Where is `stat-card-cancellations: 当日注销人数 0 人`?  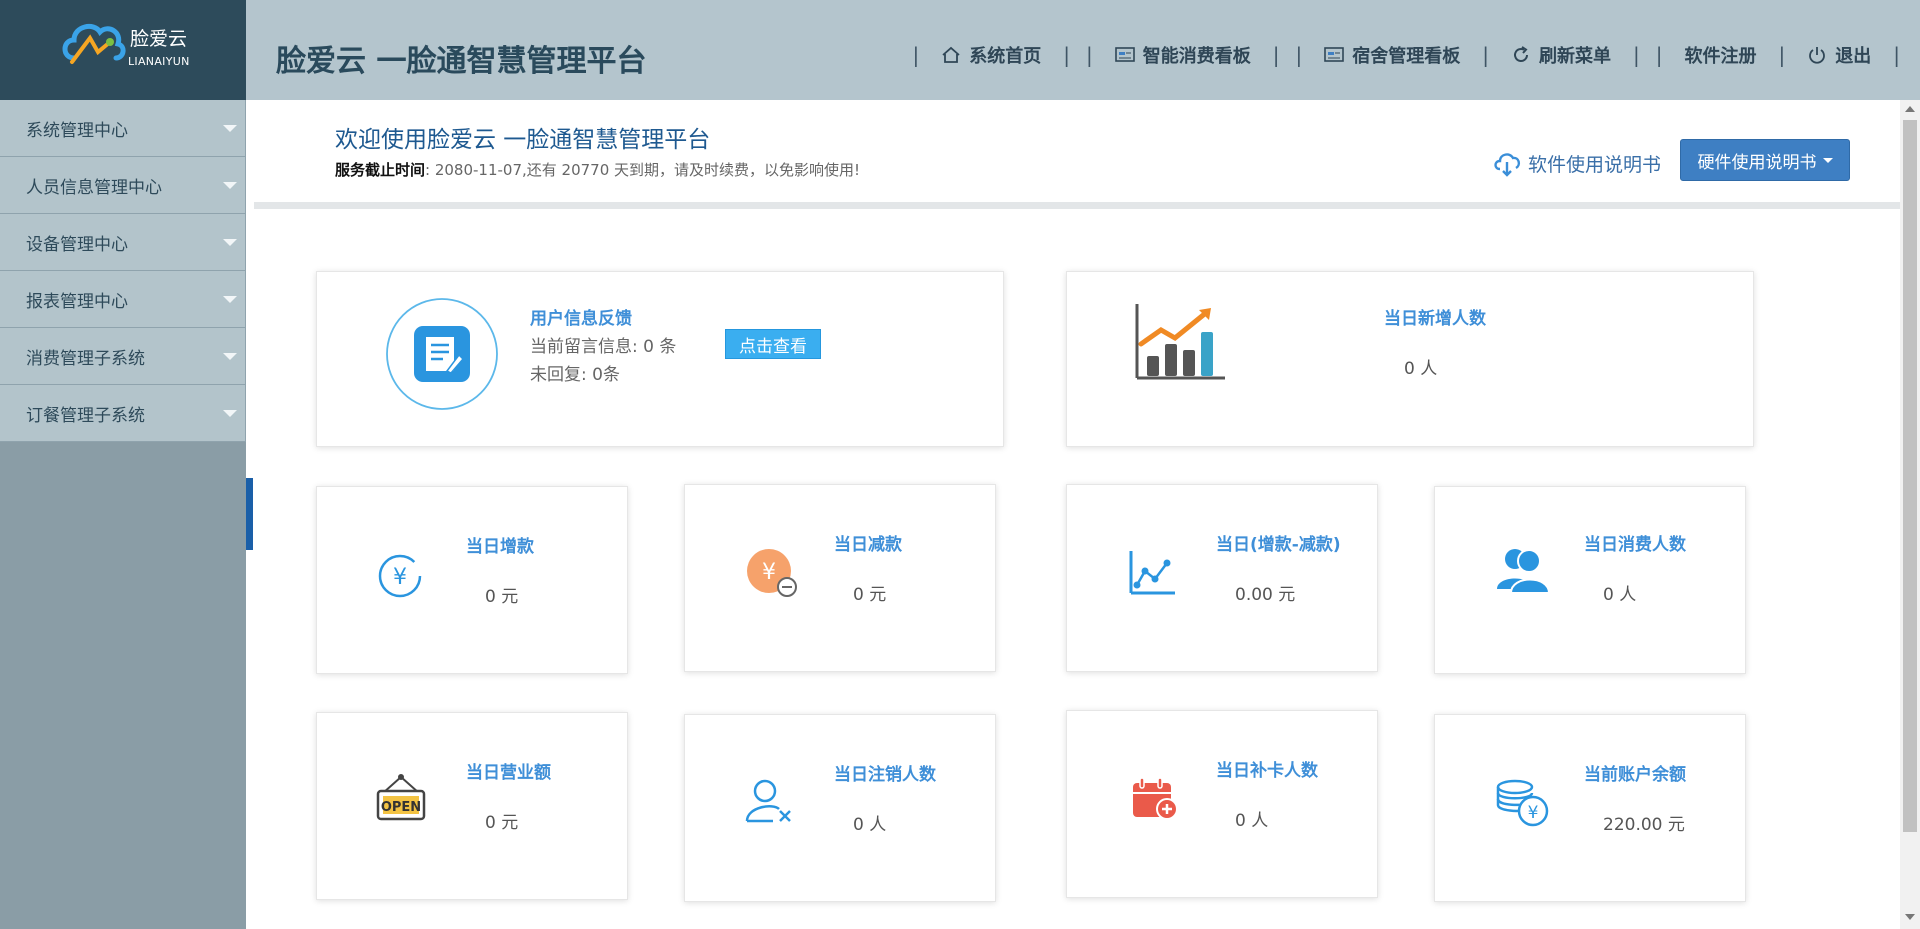
stat-card-cancellations: 当日注销人数 0 人 is located at coordinates (840, 808).